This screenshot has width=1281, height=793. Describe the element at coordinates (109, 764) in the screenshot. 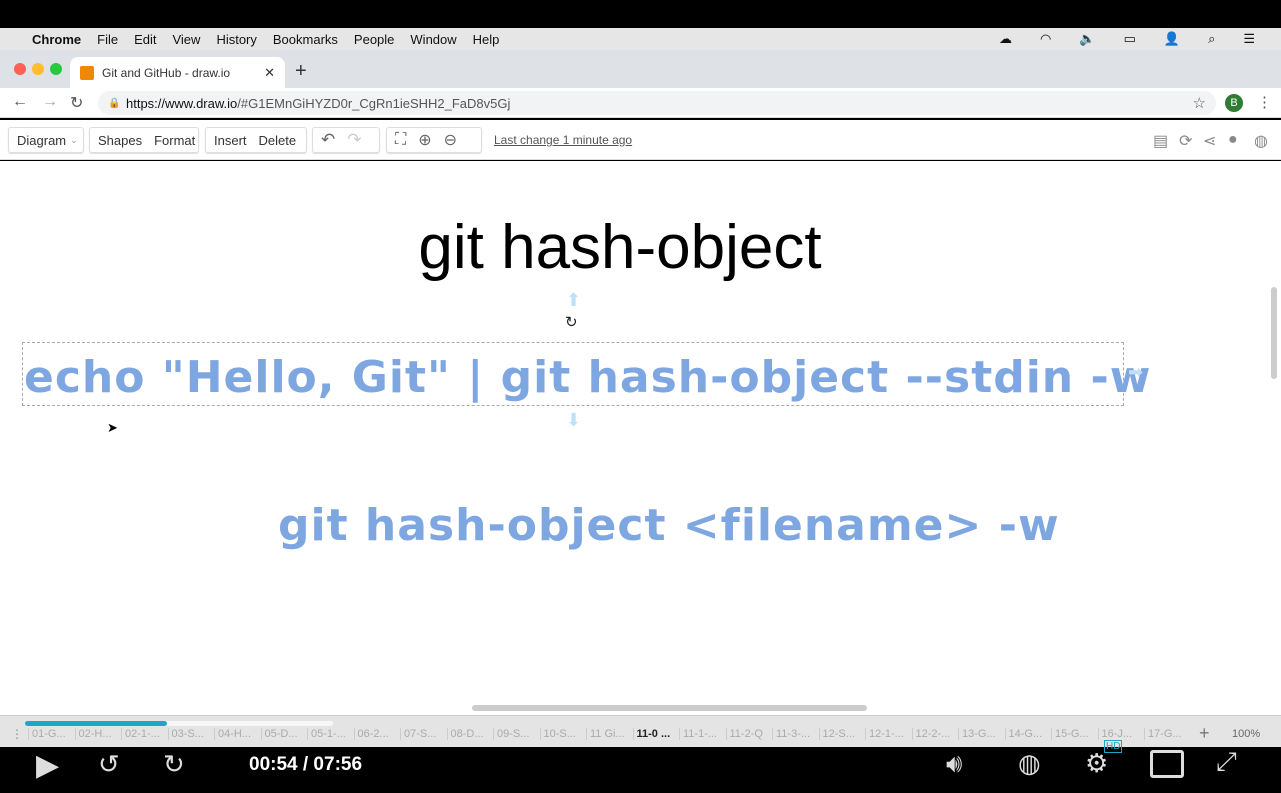

I see `rewind-10-icon: ↺` at that location.